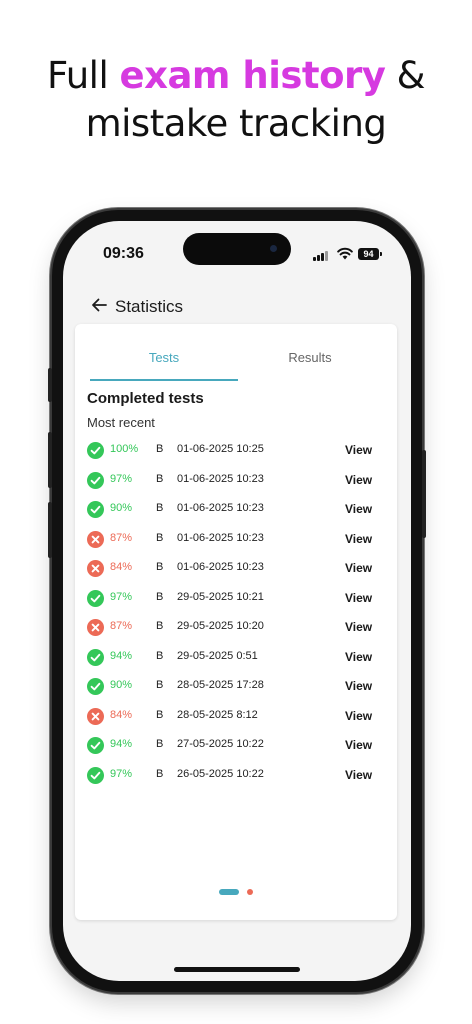 The height and width of the screenshot is (1024, 472). I want to click on test-row: 90% B 28-05-2025 17:28 View, so click(236, 687).